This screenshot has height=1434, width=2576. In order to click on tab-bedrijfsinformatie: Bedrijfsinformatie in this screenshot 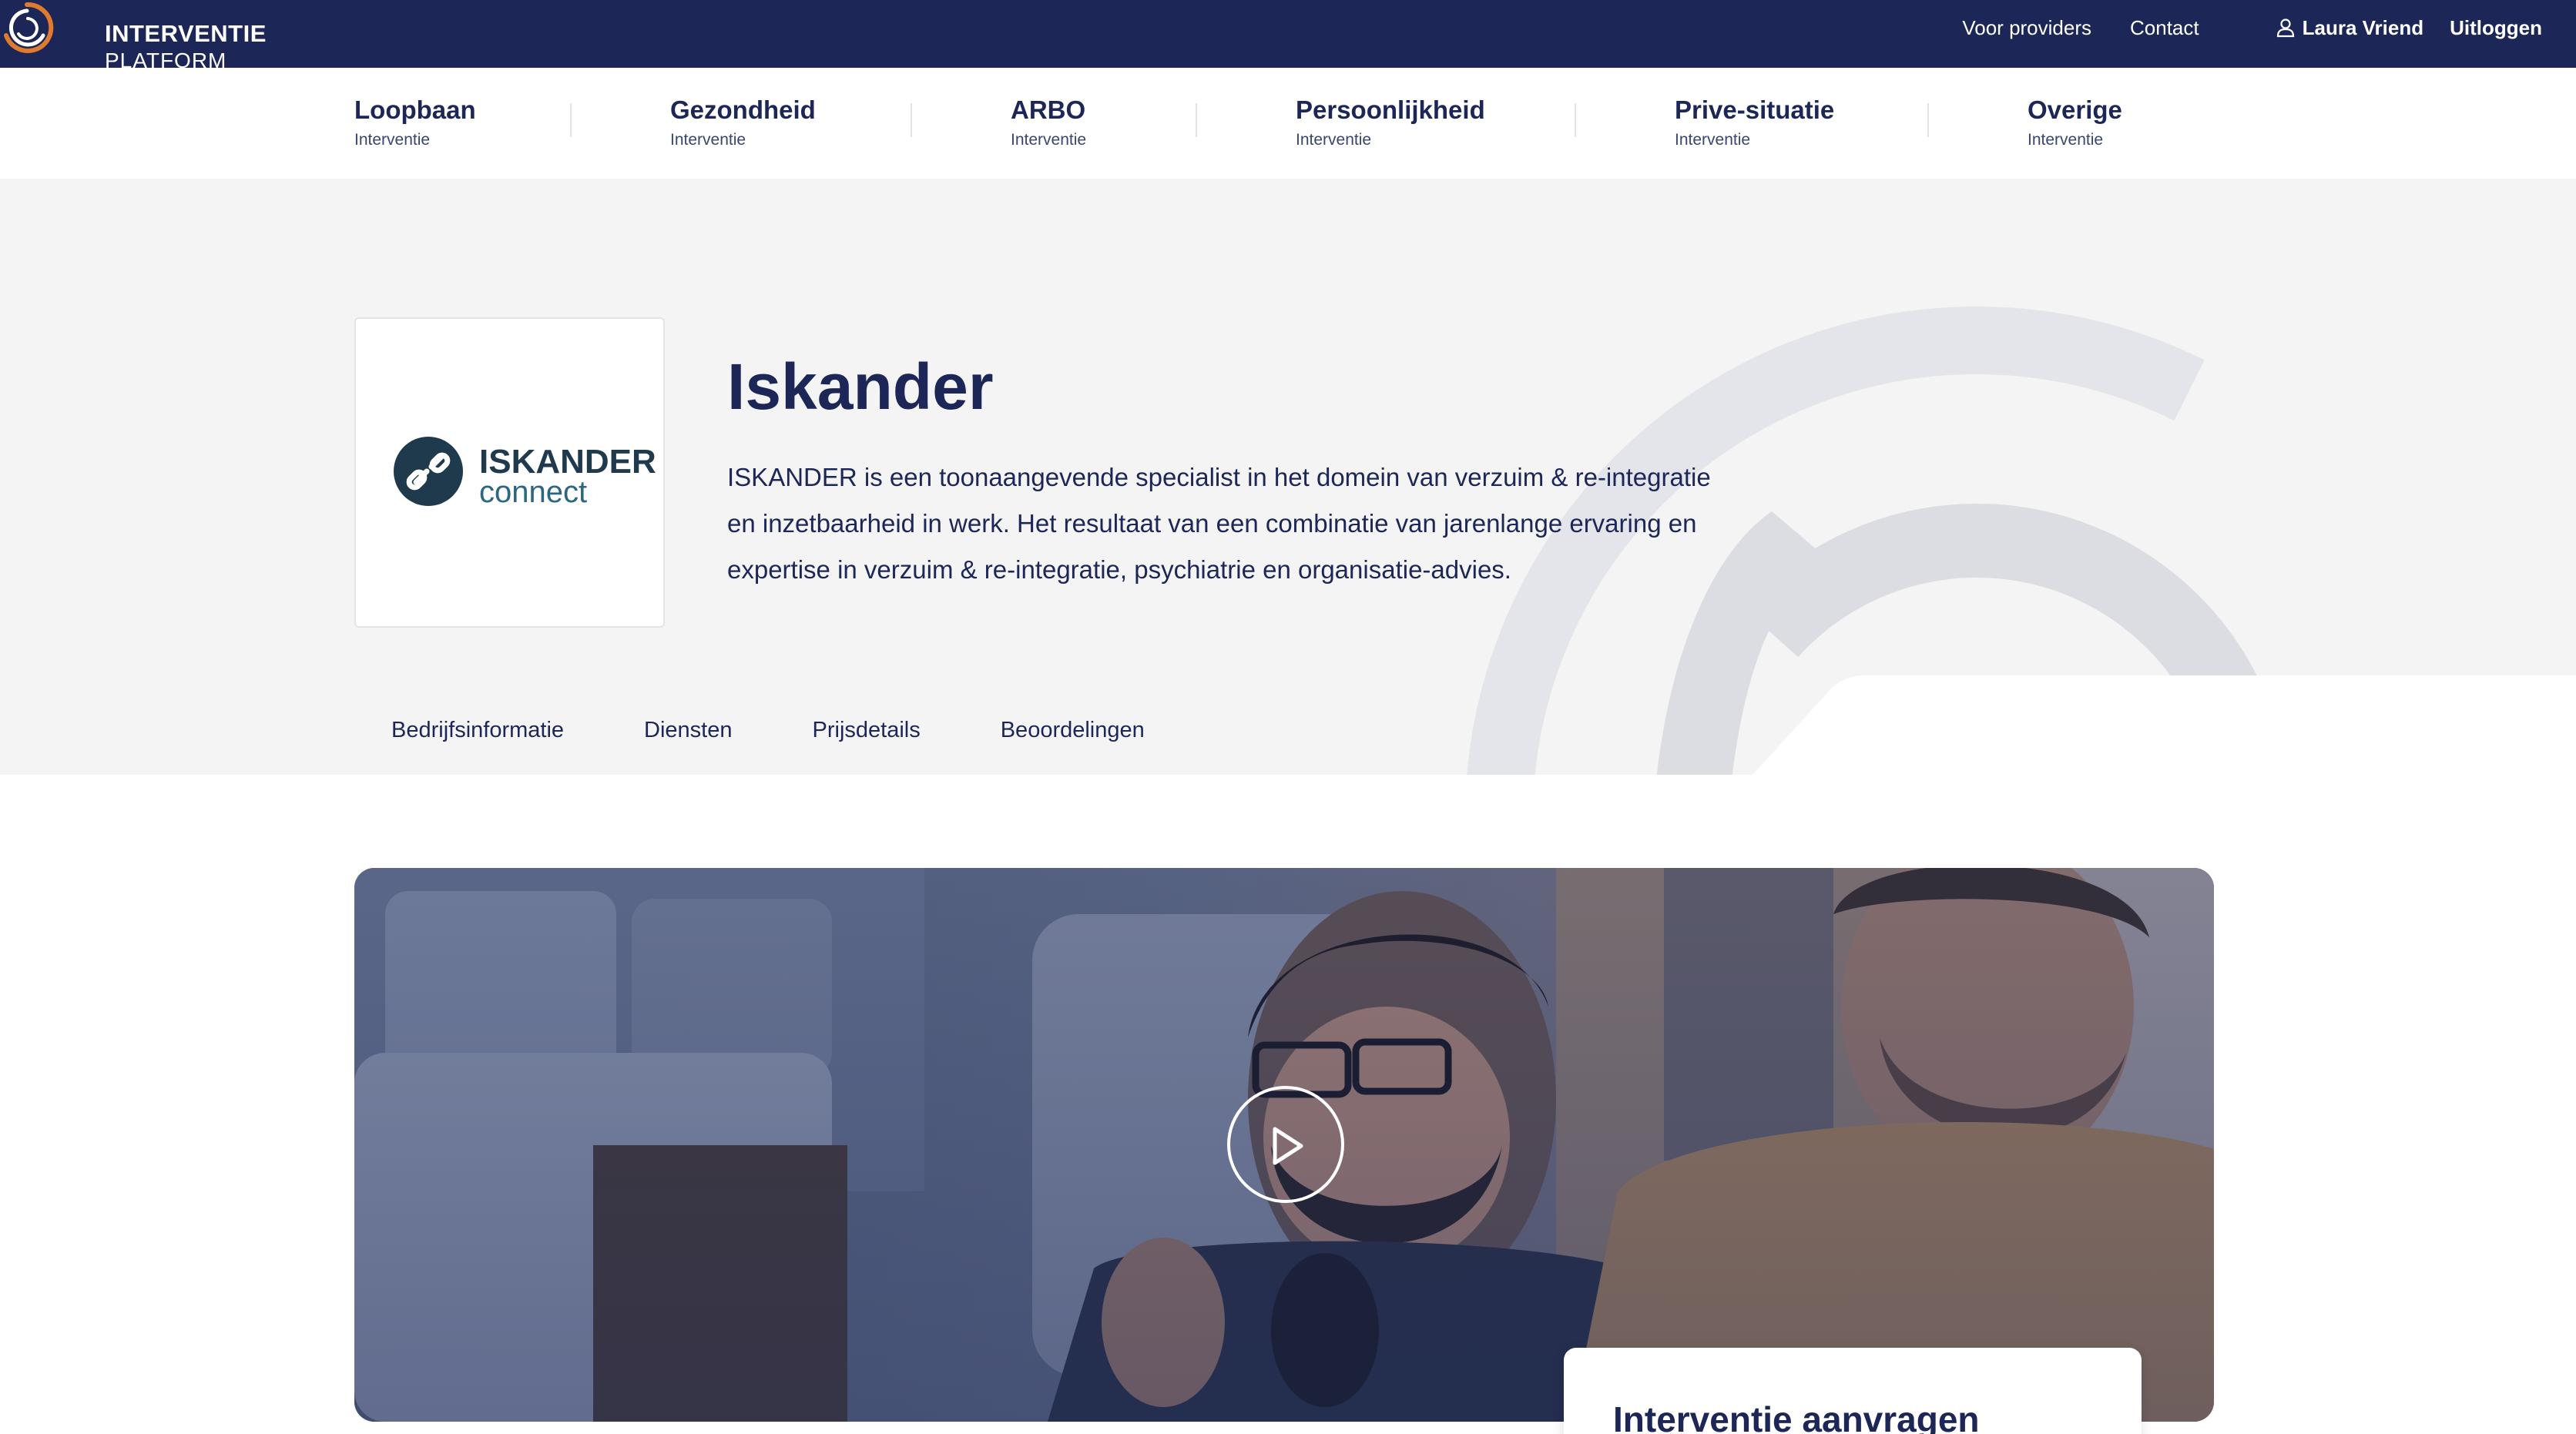, I will do `click(477, 730)`.